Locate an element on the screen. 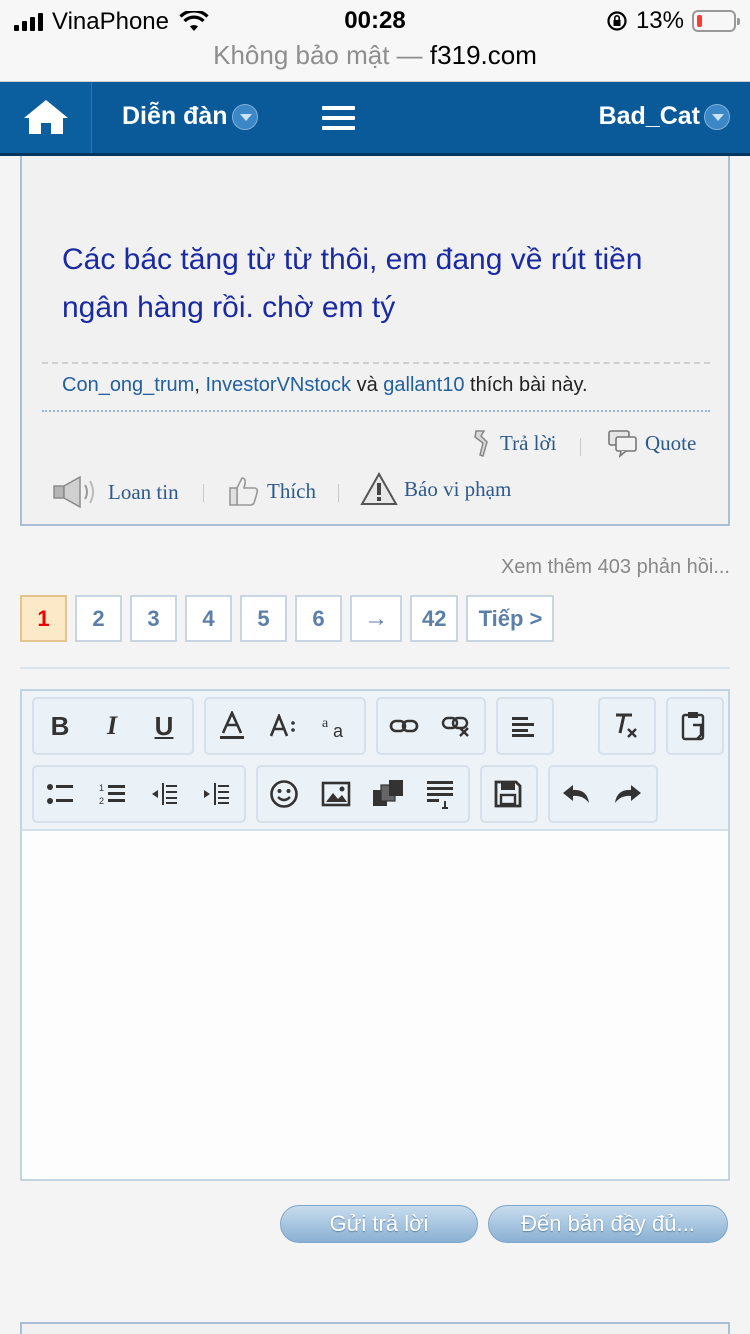 The width and height of the screenshot is (750, 1334). forum-label: Diễn đàn is located at coordinates (175, 116).